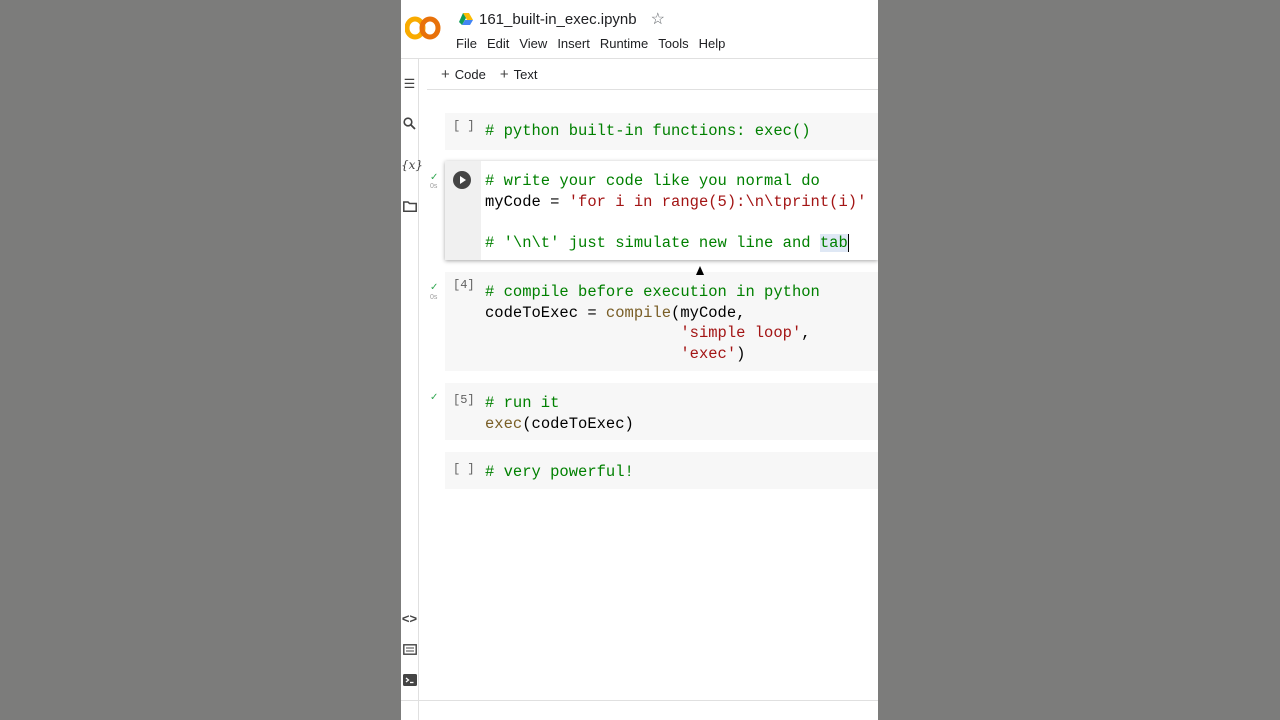 This screenshot has width=1280, height=720. I want to click on toolbar-divider, so click(652, 89).